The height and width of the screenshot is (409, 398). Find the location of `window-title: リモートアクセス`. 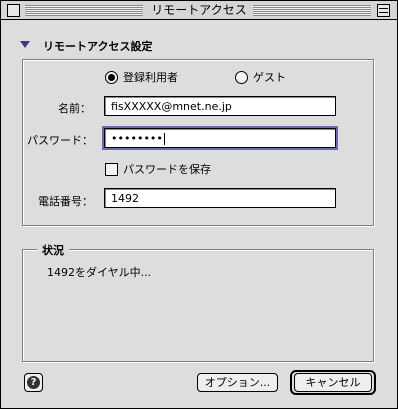

window-title: リモートアクセス is located at coordinates (199, 10).